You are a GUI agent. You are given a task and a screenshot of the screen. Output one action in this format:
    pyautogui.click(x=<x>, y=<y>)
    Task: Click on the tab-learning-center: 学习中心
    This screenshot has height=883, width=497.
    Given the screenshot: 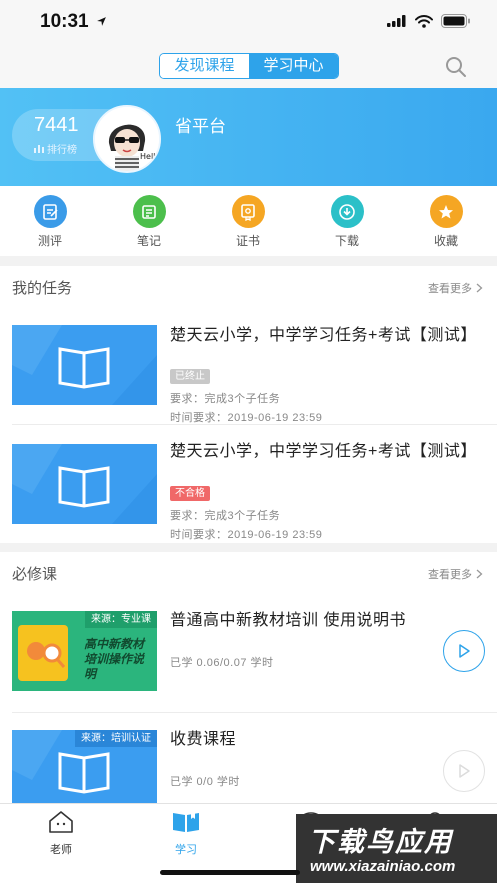 What is the action you would take?
    pyautogui.click(x=293, y=66)
    